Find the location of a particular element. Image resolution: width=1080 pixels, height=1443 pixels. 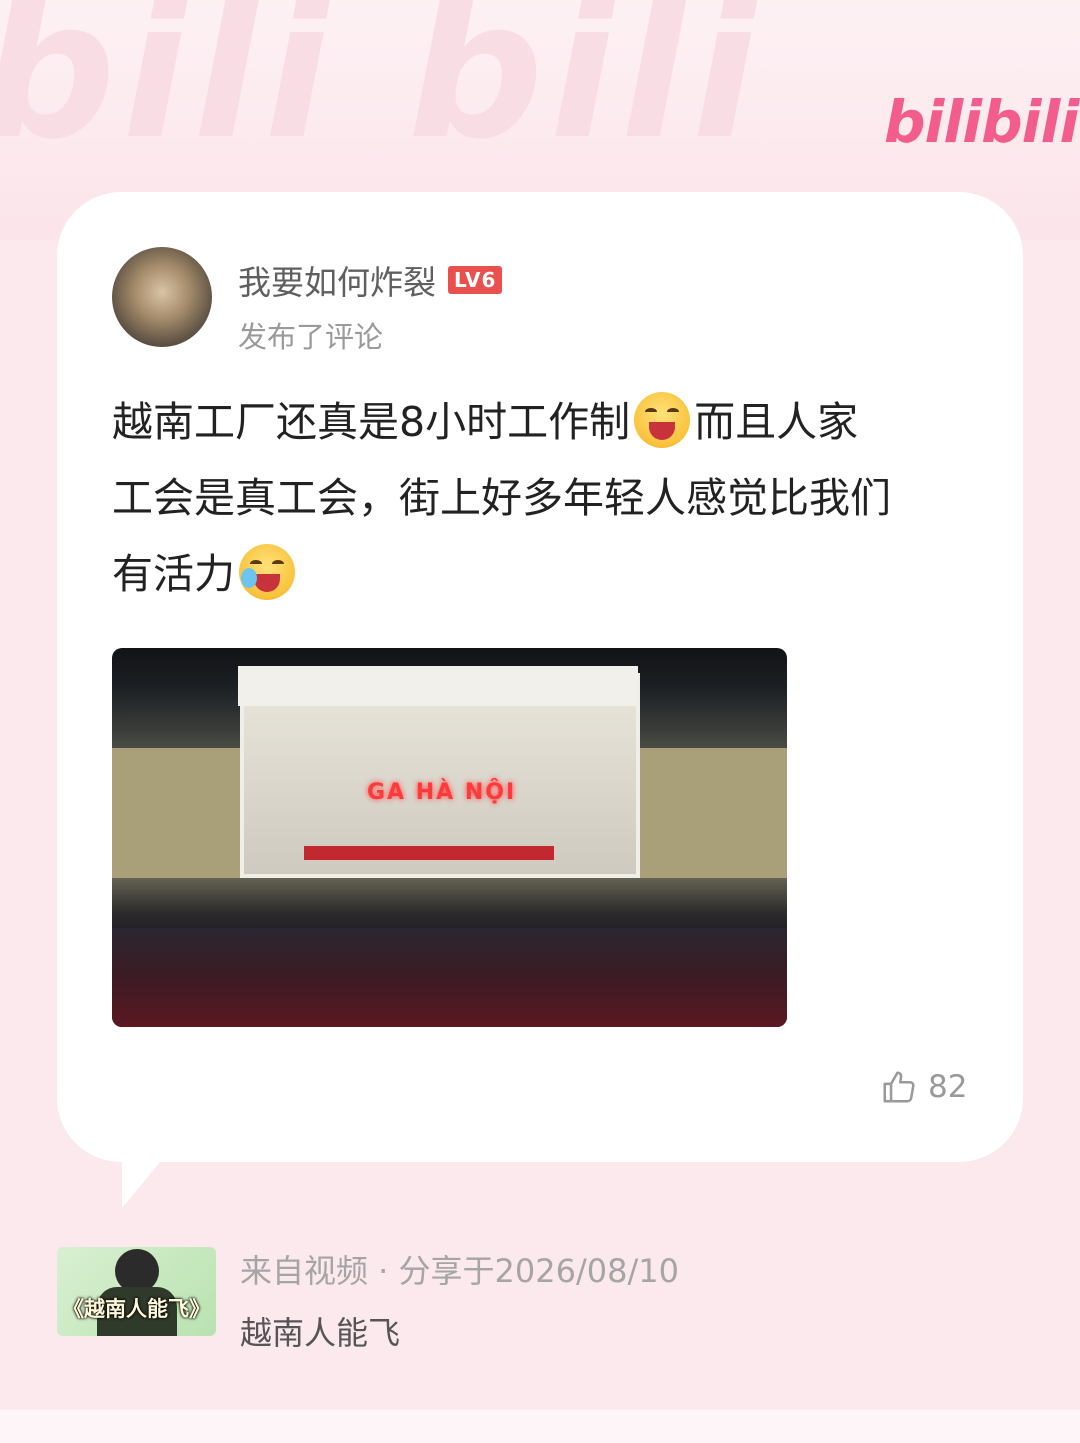

like-count: 82 is located at coordinates (948, 1087).